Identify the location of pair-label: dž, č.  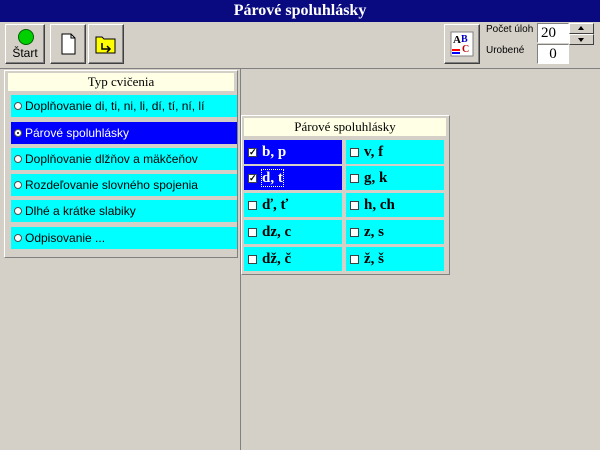
(277, 259).